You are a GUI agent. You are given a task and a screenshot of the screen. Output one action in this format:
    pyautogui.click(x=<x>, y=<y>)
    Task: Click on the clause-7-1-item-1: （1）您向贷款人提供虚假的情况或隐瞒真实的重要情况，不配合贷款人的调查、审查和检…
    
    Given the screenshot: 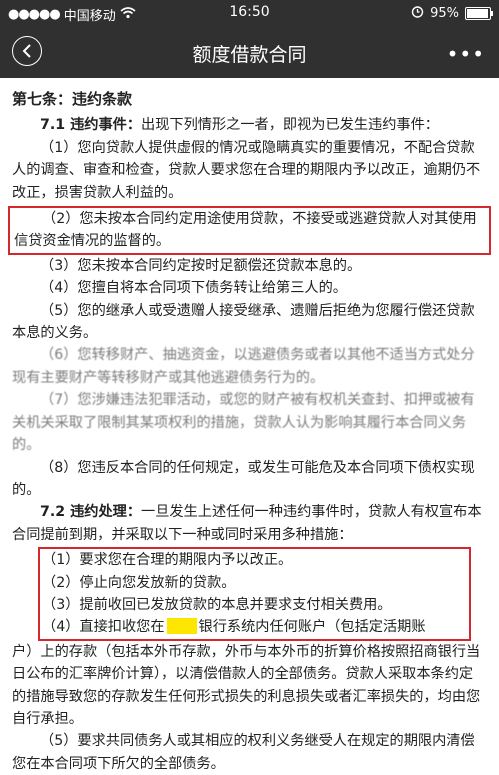 What is the action you would take?
    pyautogui.click(x=246, y=170)
    